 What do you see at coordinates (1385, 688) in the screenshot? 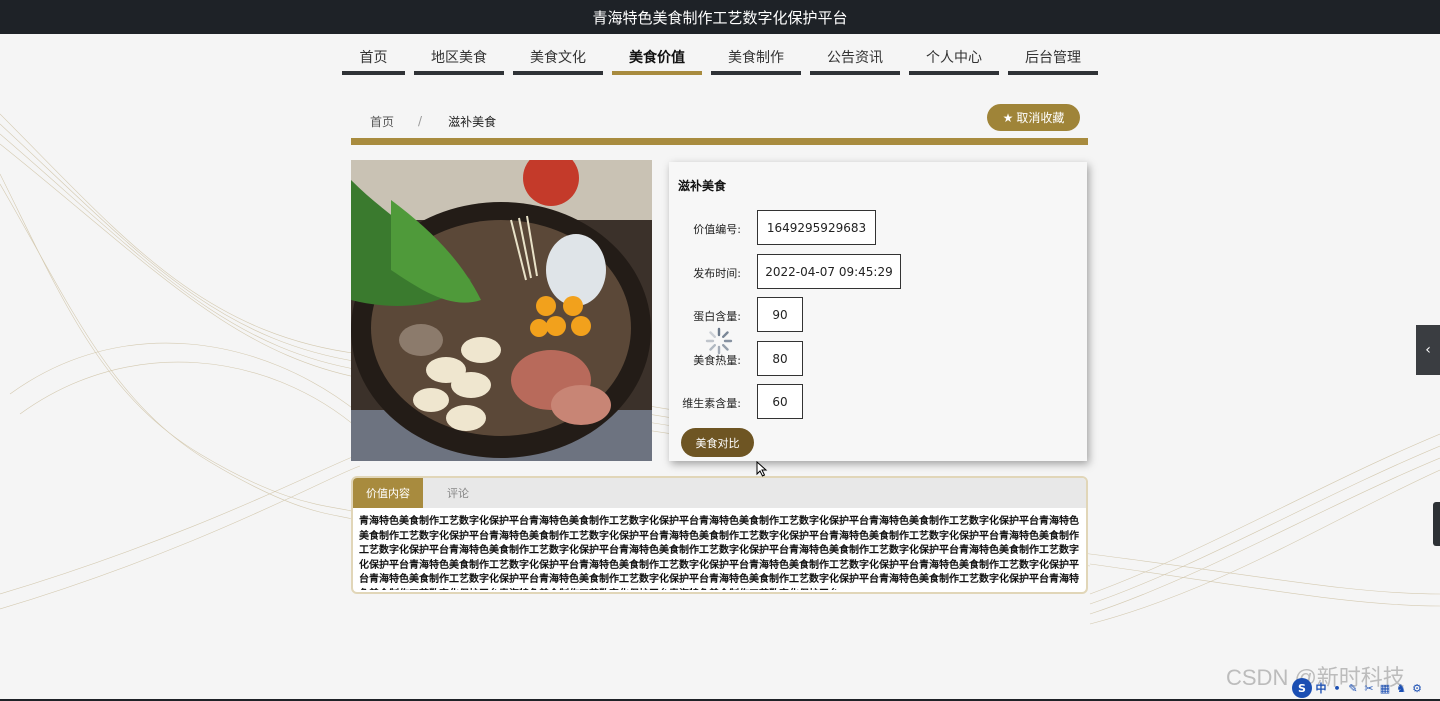
I see `keyboard-icon: ▦` at bounding box center [1385, 688].